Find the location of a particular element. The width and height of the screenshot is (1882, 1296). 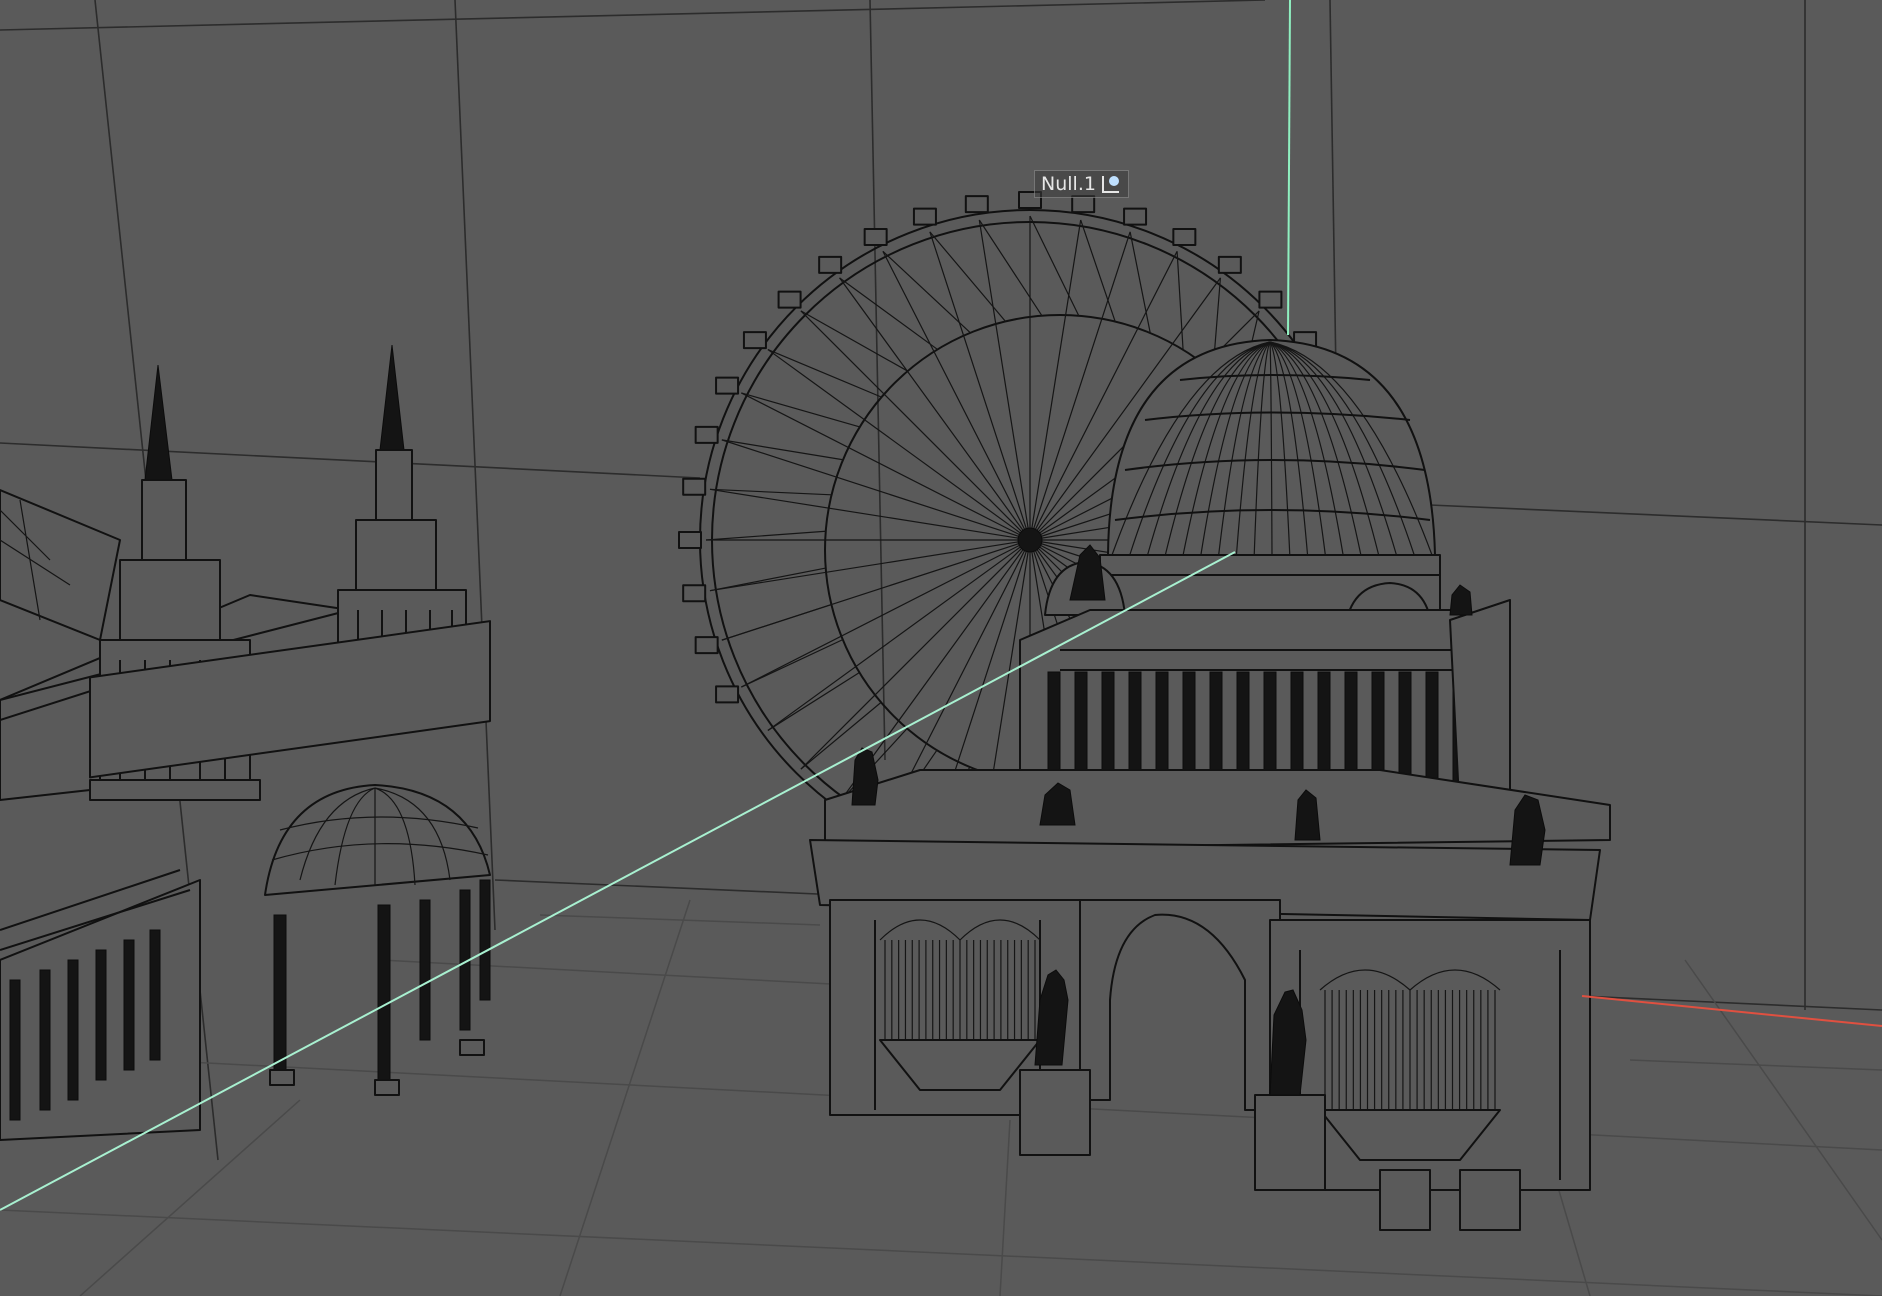

x-axis-line is located at coordinates (1731, 1011).